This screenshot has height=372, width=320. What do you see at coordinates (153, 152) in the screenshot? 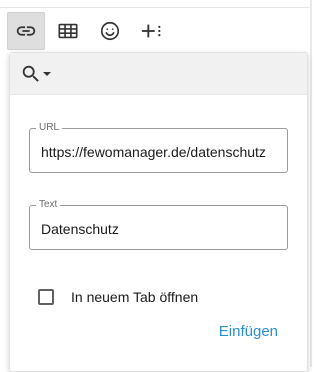
I see `url-input: https://fewomanager.de/datenschutz` at bounding box center [153, 152].